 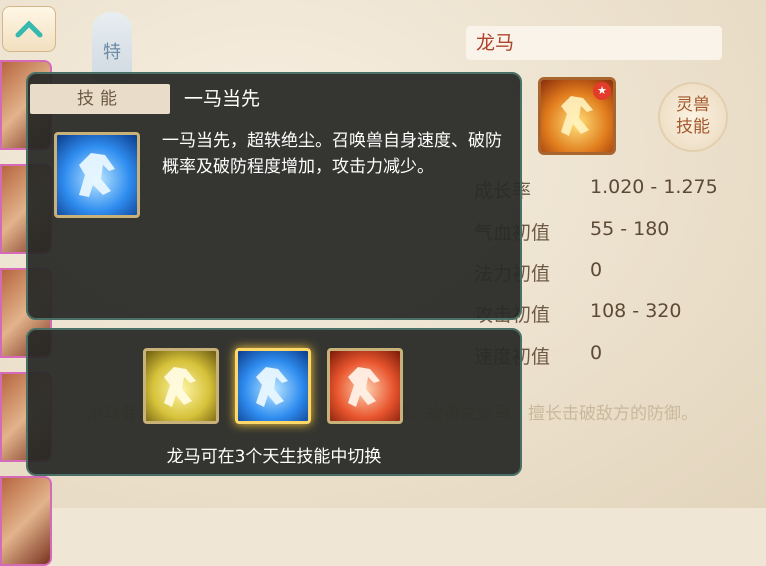 I want to click on golden-horse-icon, so click(x=180, y=387).